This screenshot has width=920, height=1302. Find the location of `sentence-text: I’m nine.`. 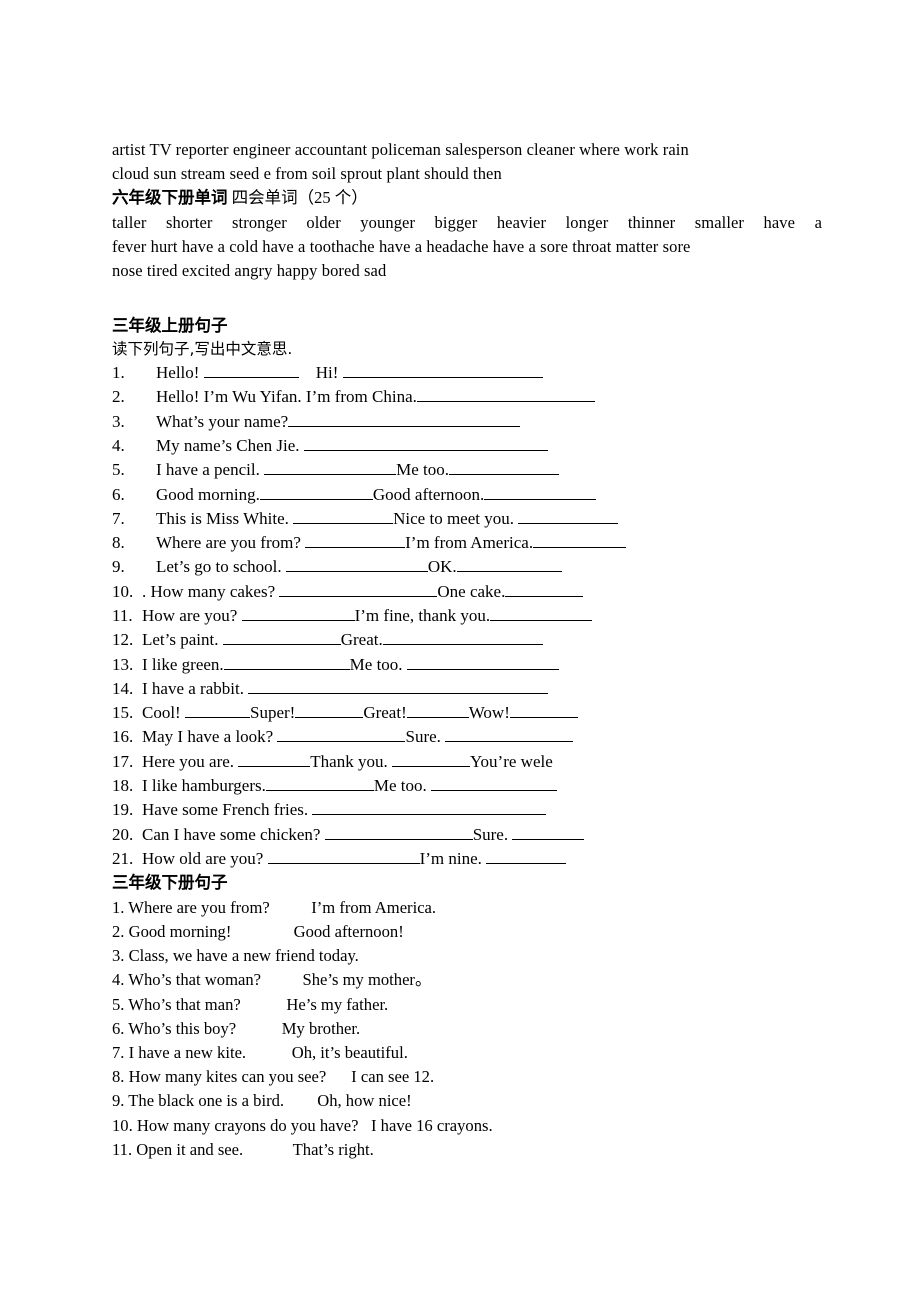

sentence-text: I’m nine. is located at coordinates (453, 858).